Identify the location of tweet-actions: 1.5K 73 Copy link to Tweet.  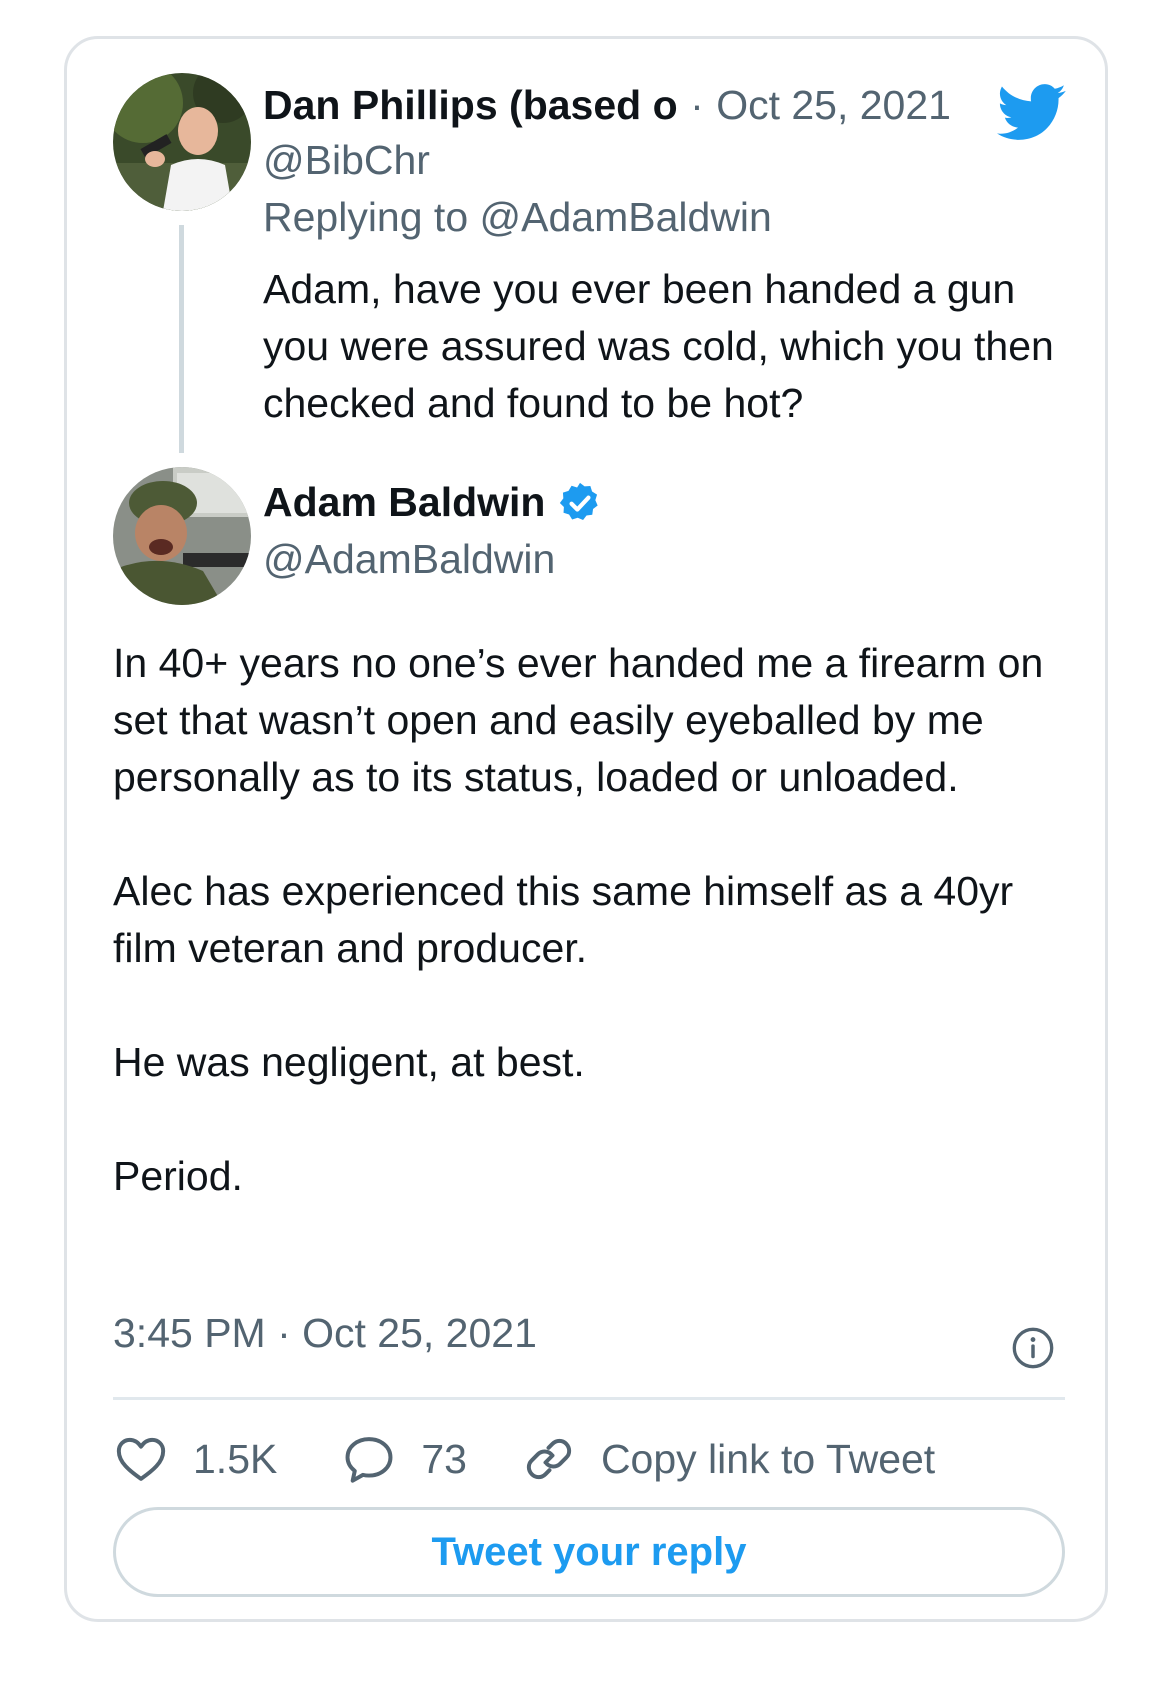
(524, 1459).